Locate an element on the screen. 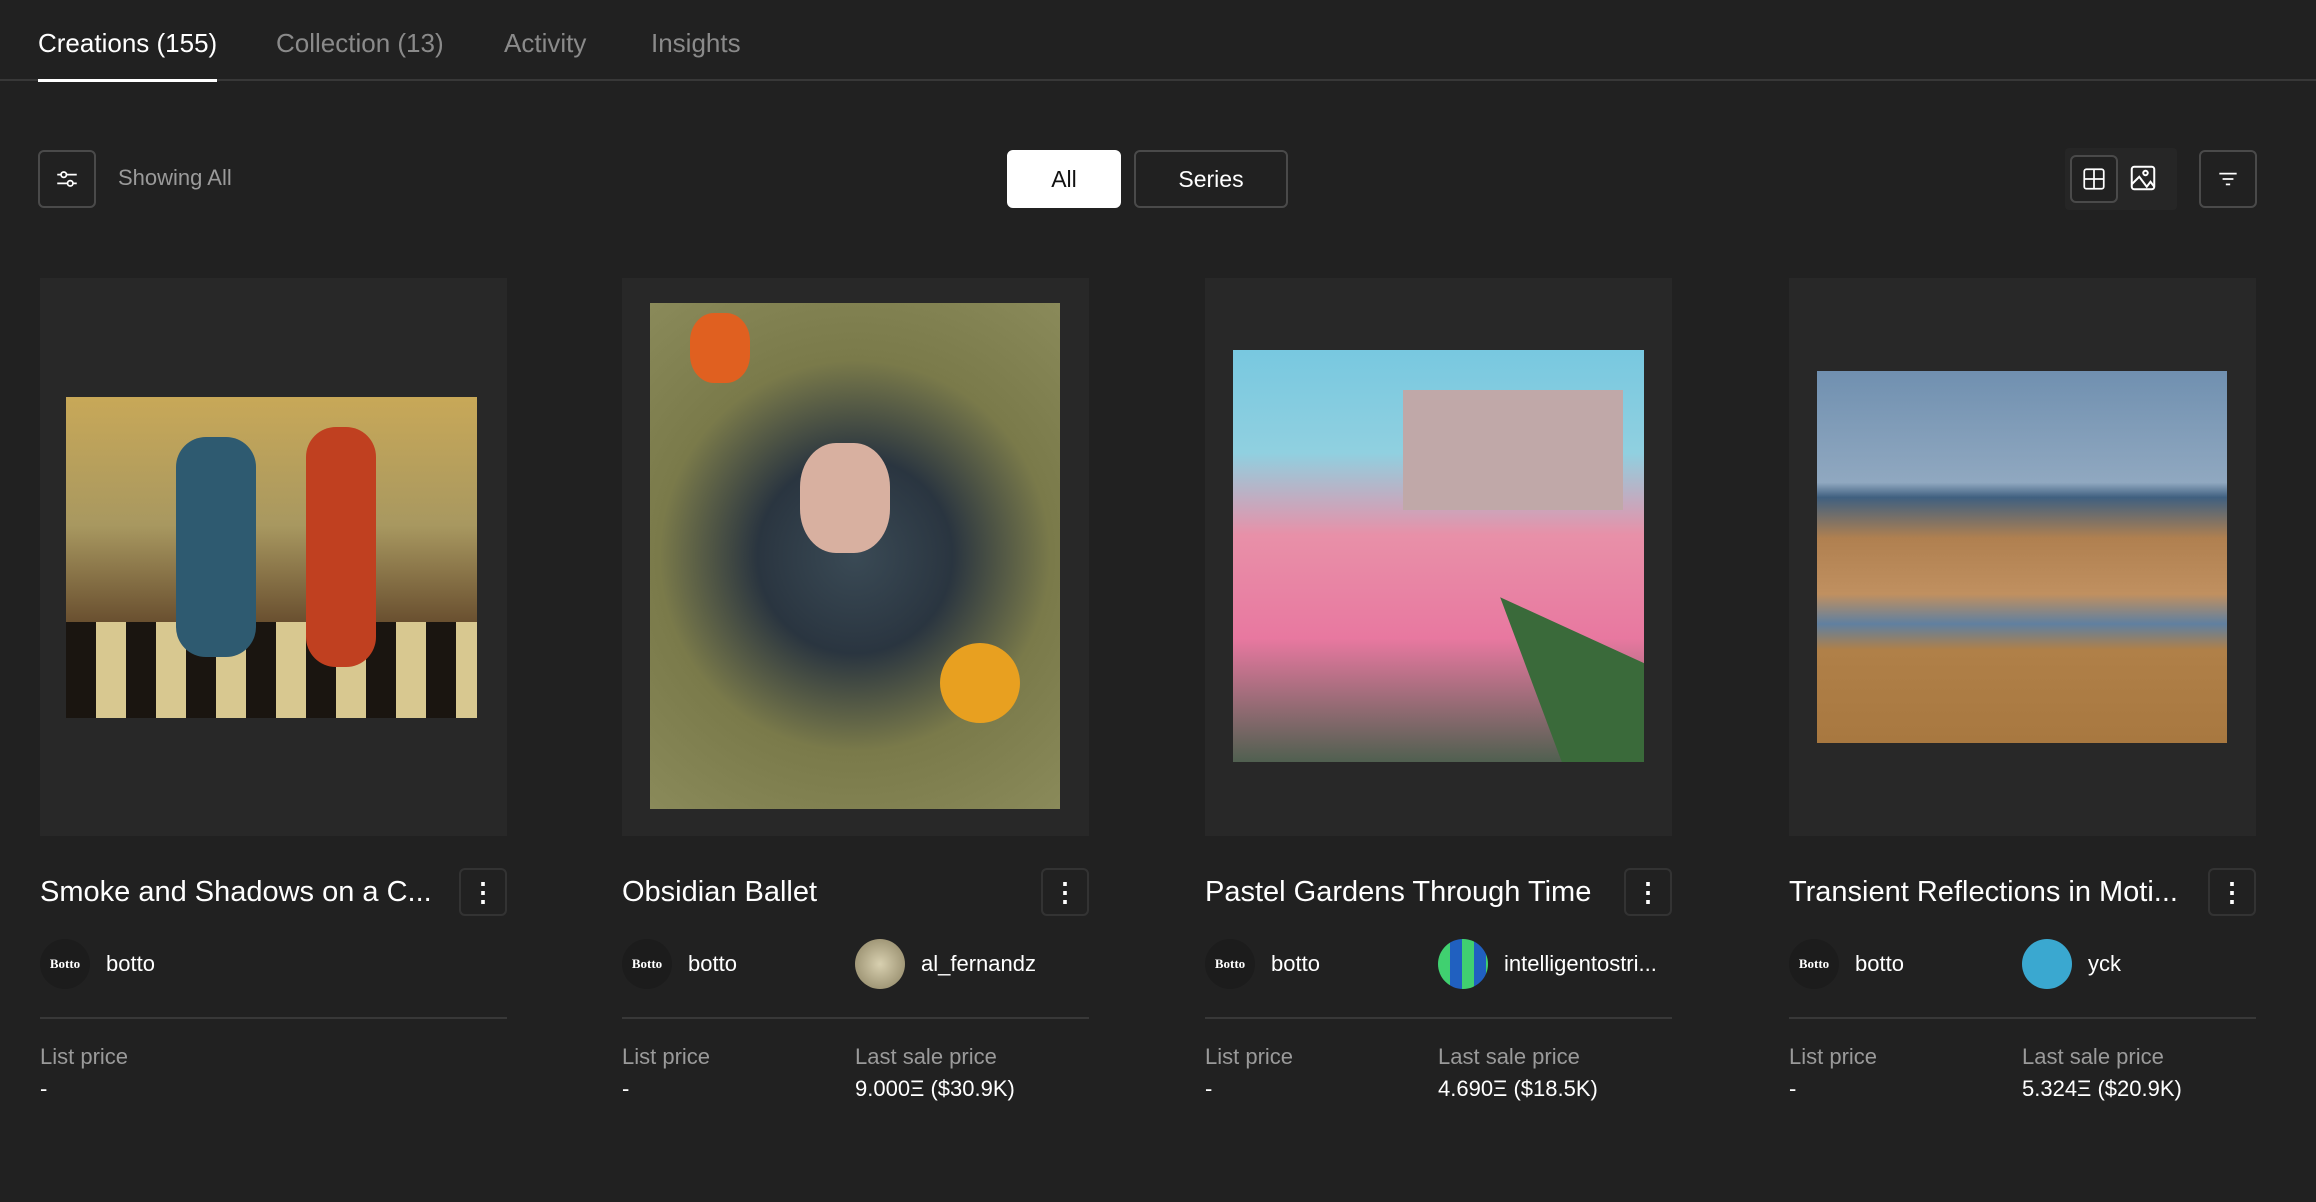 The width and height of the screenshot is (2316, 1202). filter-button is located at coordinates (67, 179).